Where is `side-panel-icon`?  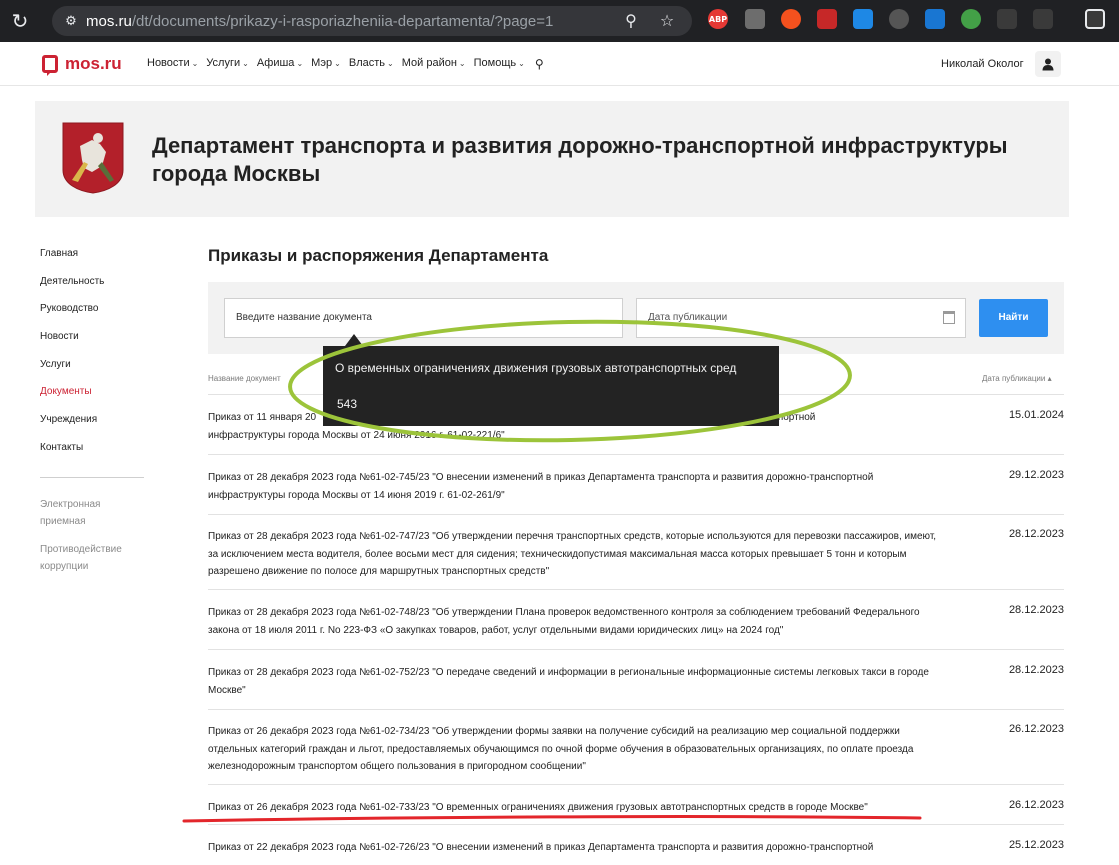 side-panel-icon is located at coordinates (1095, 19).